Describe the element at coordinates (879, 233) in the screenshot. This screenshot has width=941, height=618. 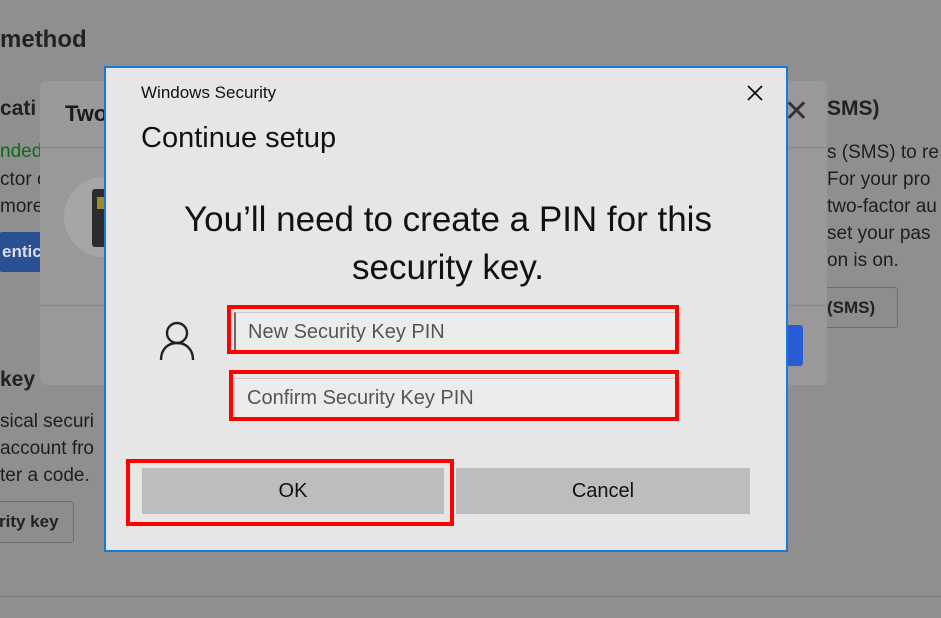
I see `sms-text-line: set your pas` at that location.